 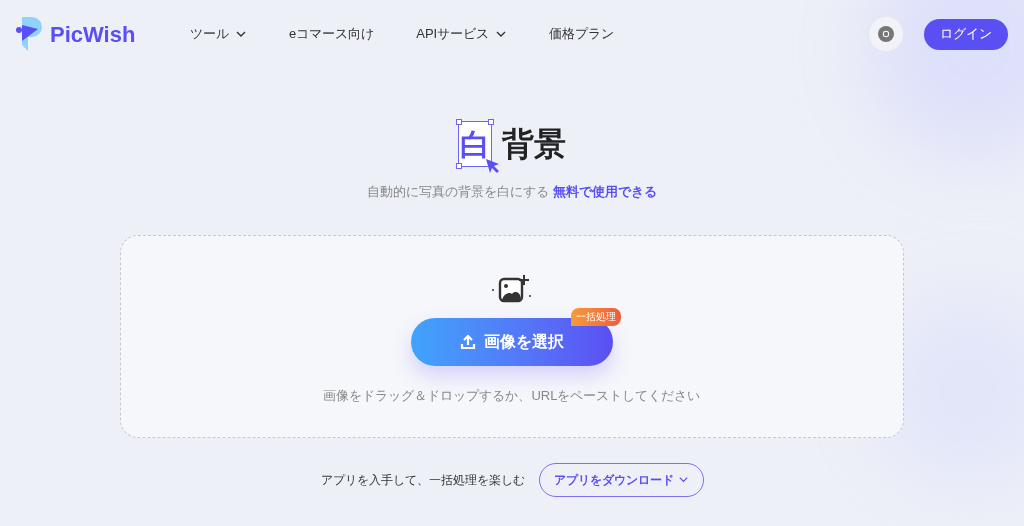 I want to click on upload-icon, so click(x=468, y=341).